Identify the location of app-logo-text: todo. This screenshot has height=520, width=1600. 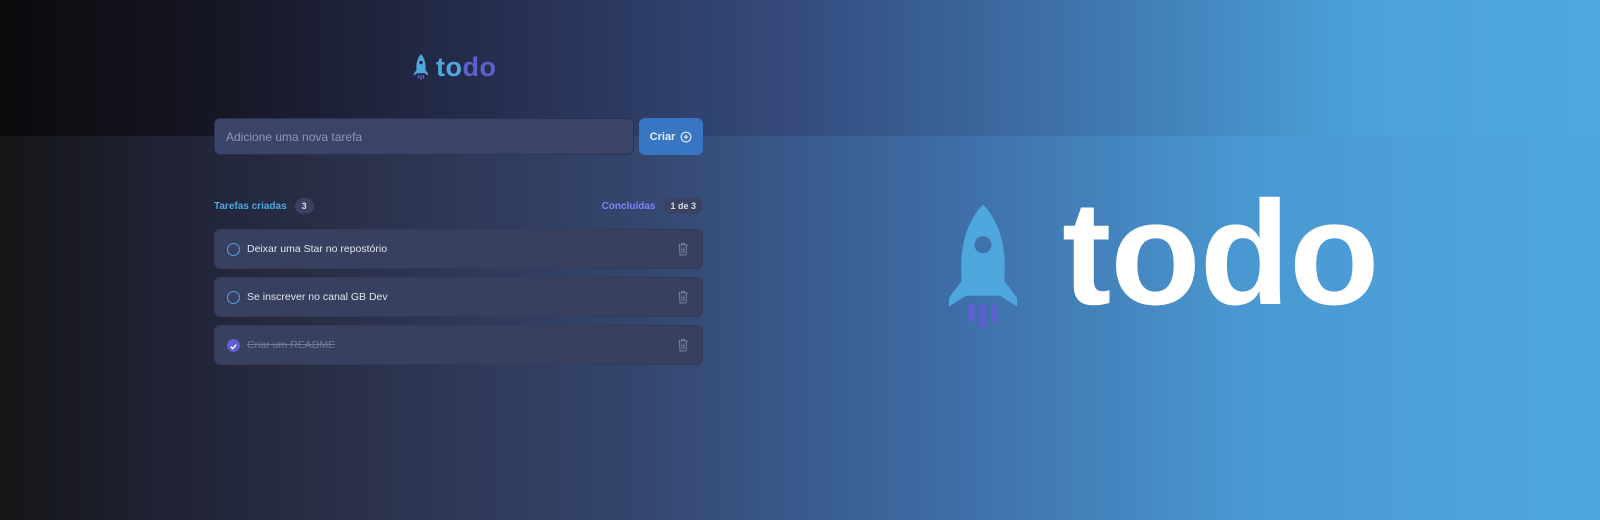
(466, 67).